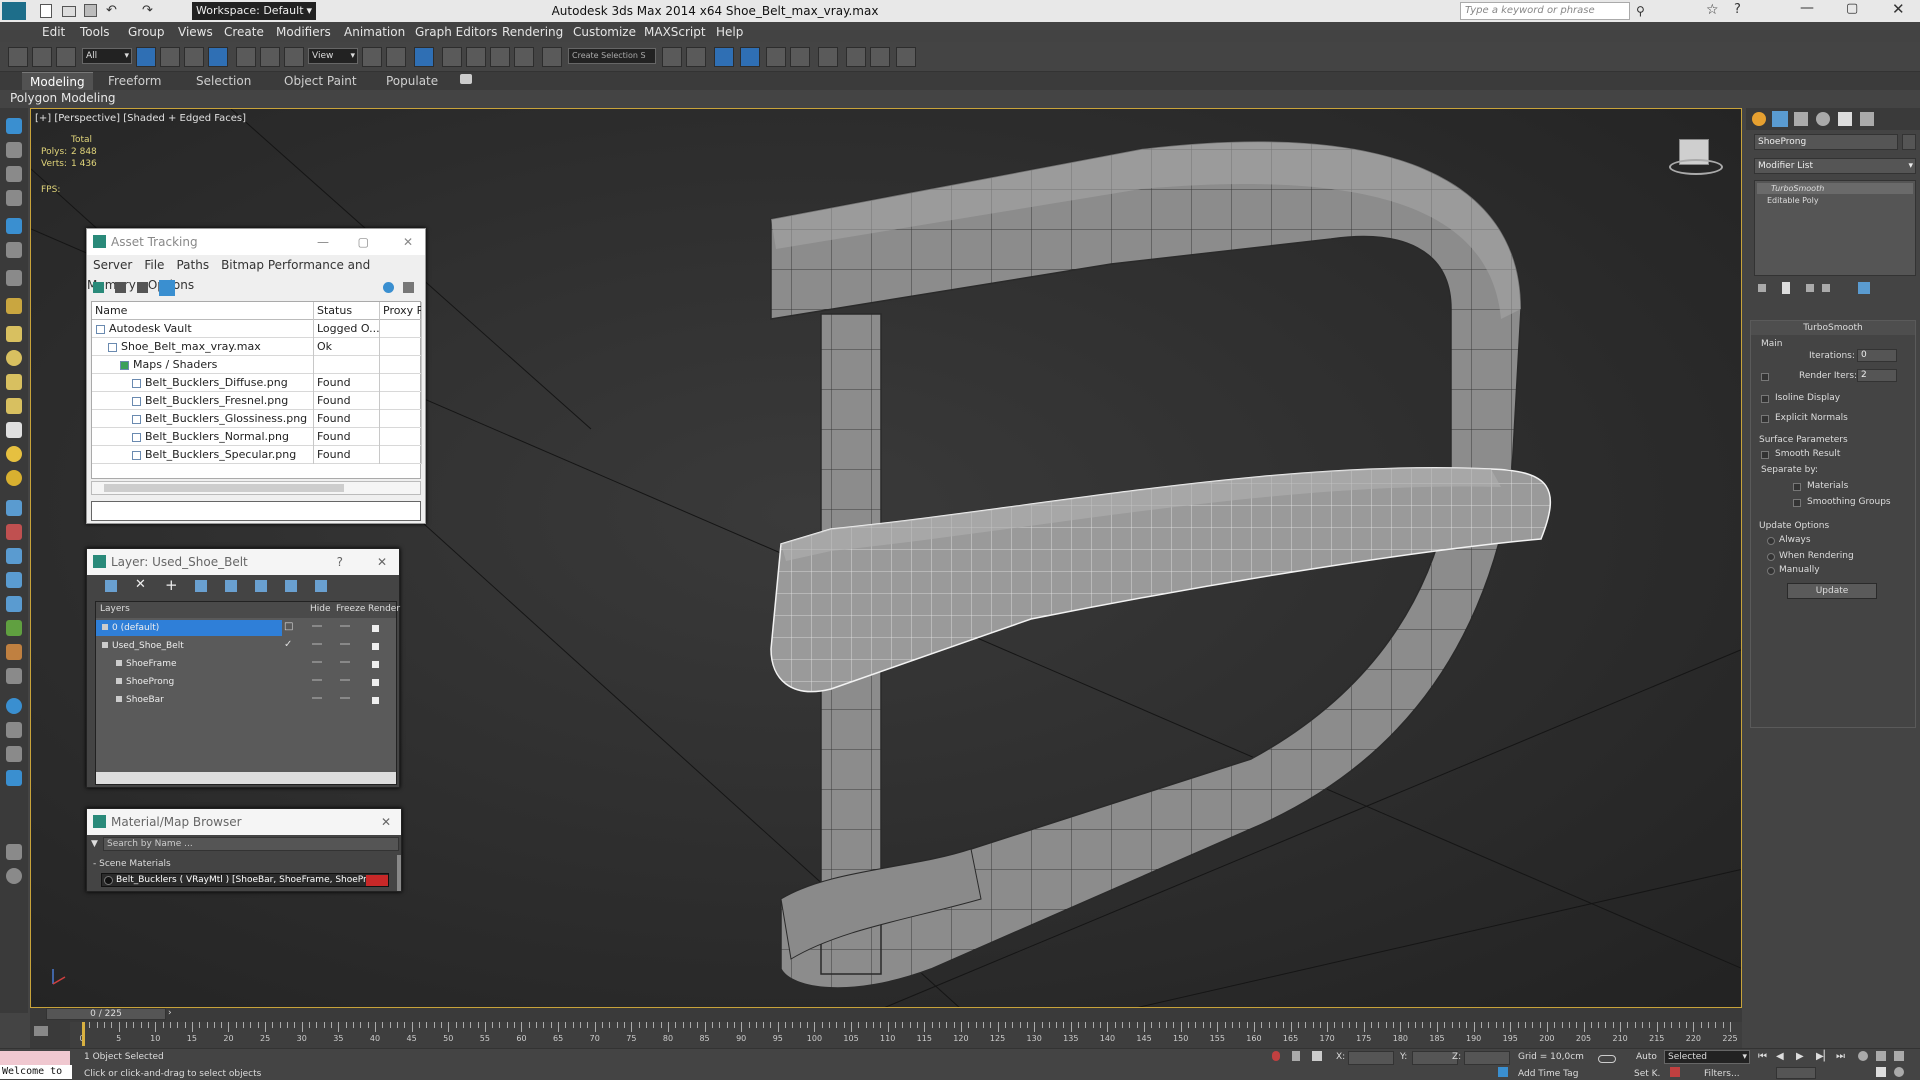 The width and height of the screenshot is (1920, 1080). I want to click on zoom-all-icon, so click(1881, 1056).